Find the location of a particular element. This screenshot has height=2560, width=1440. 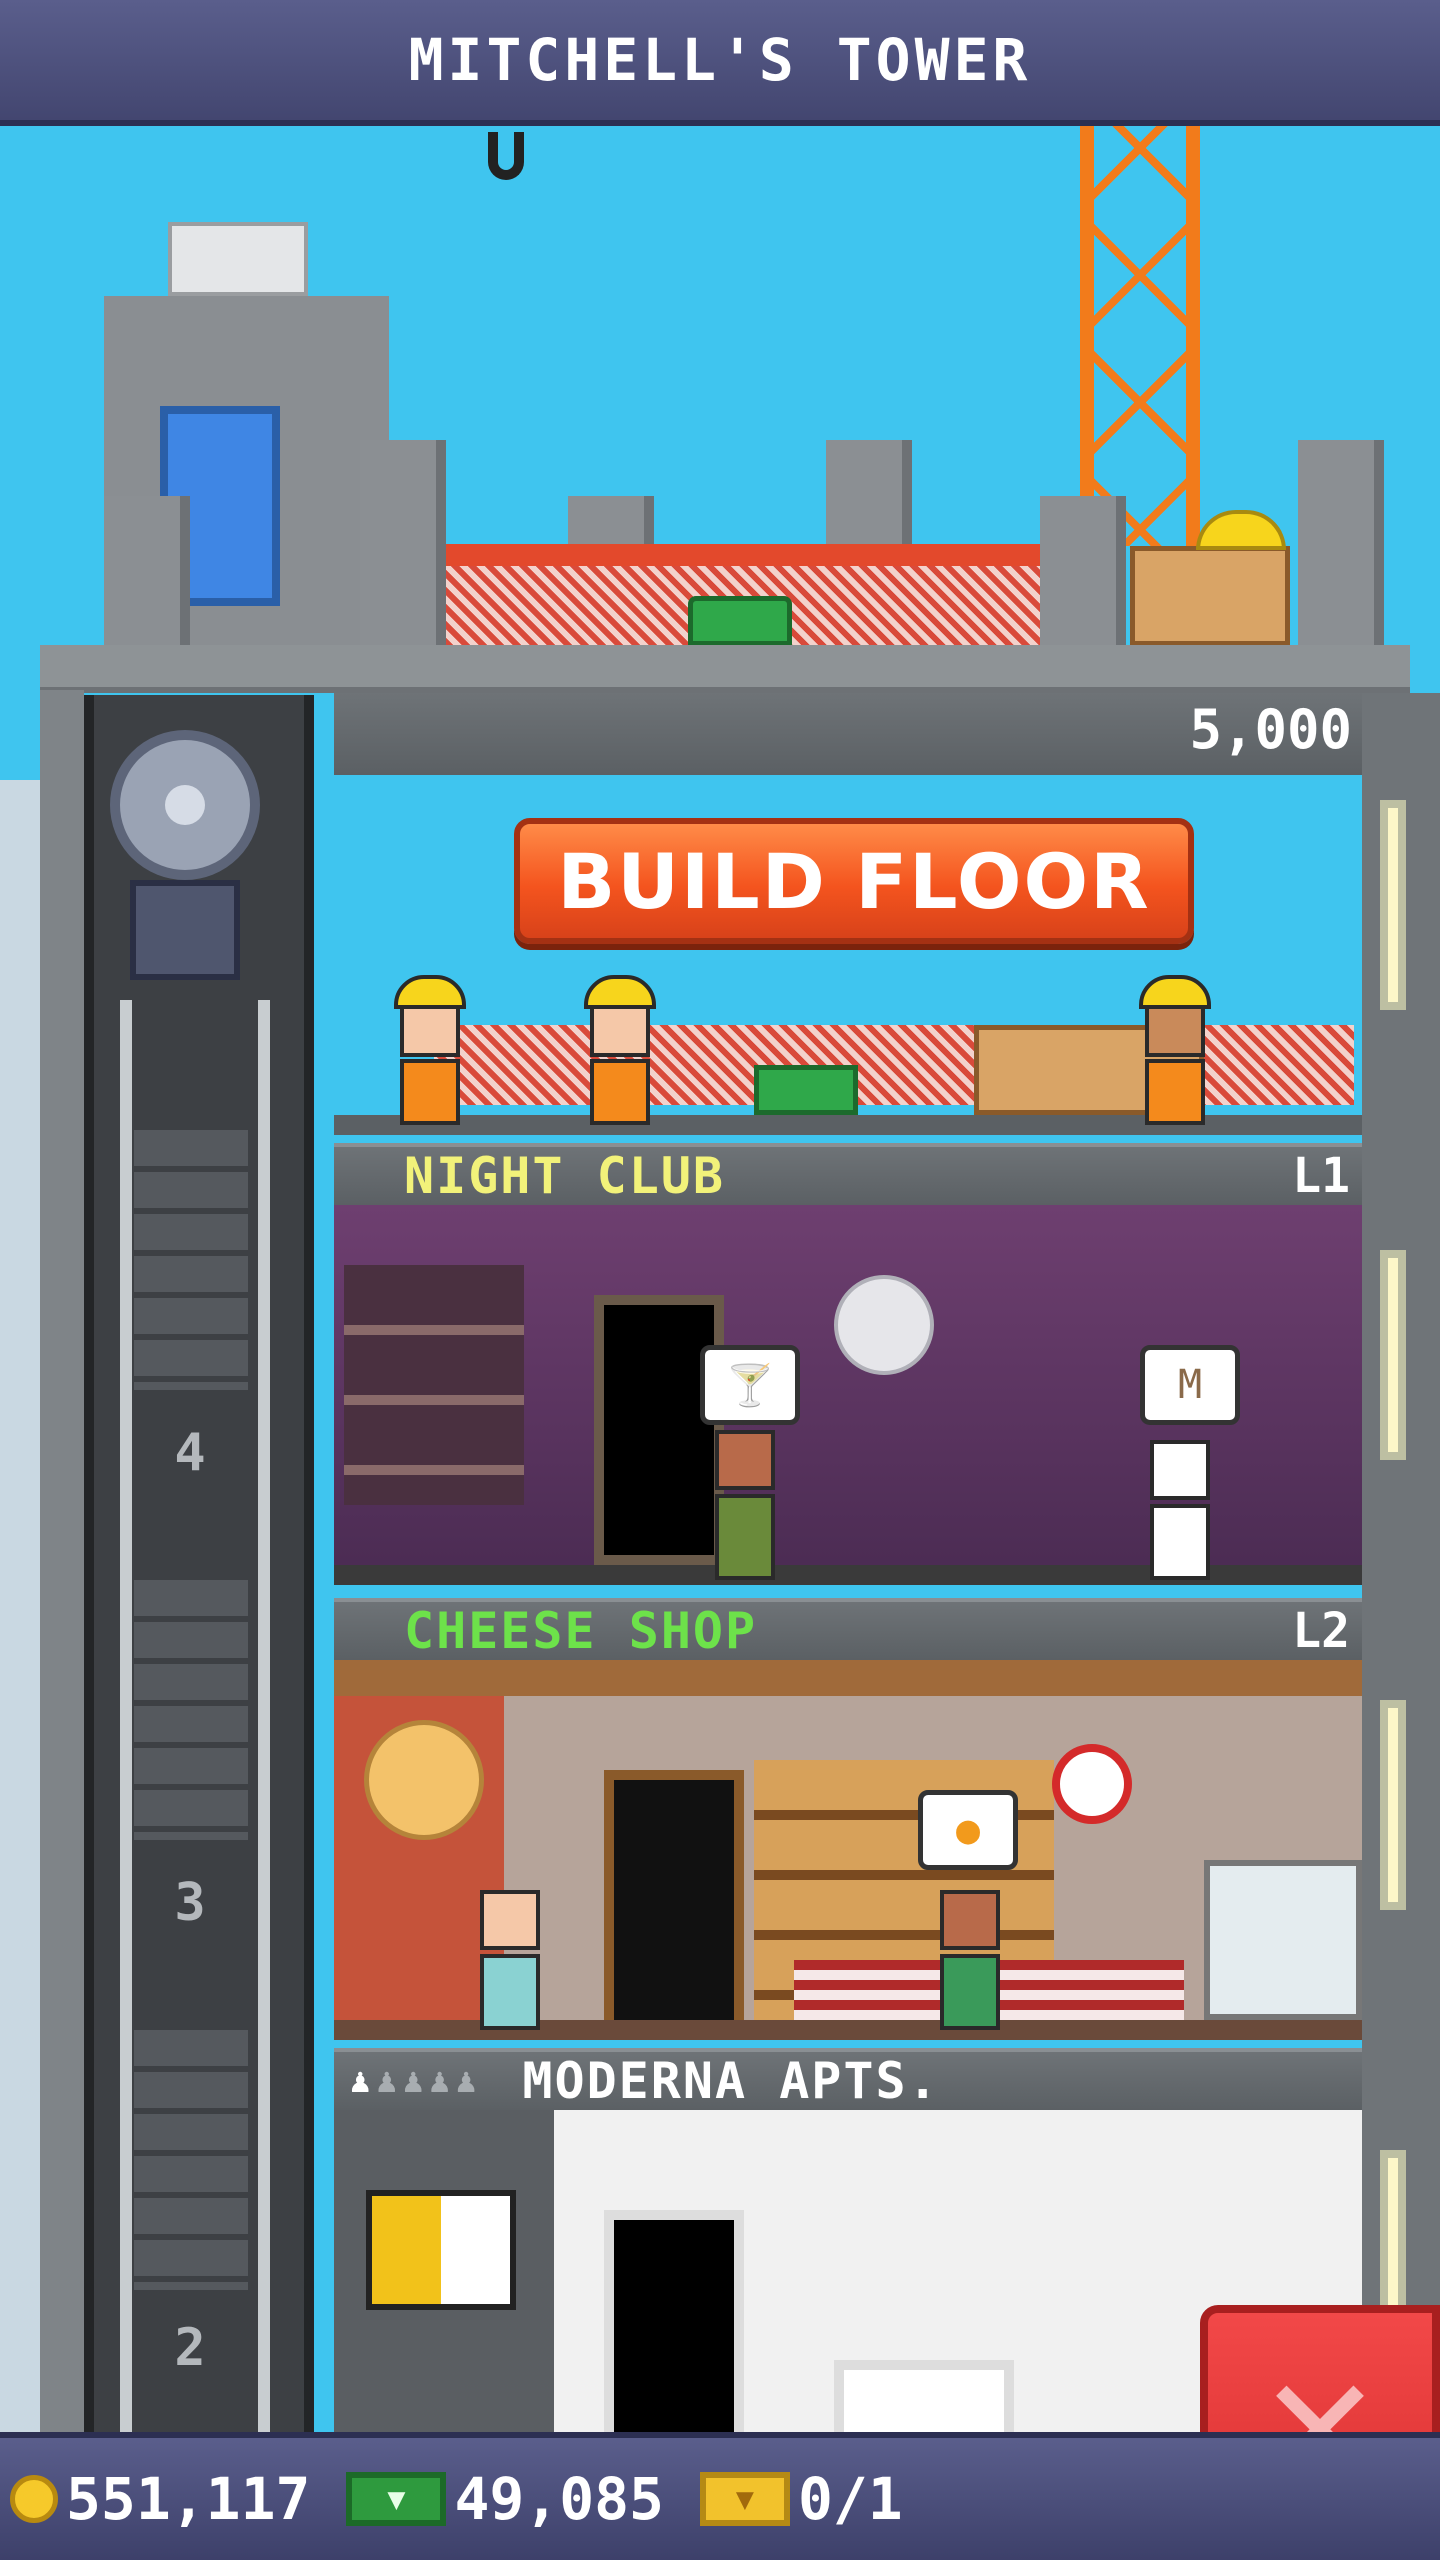

snowman-body is located at coordinates (1180, 1542).